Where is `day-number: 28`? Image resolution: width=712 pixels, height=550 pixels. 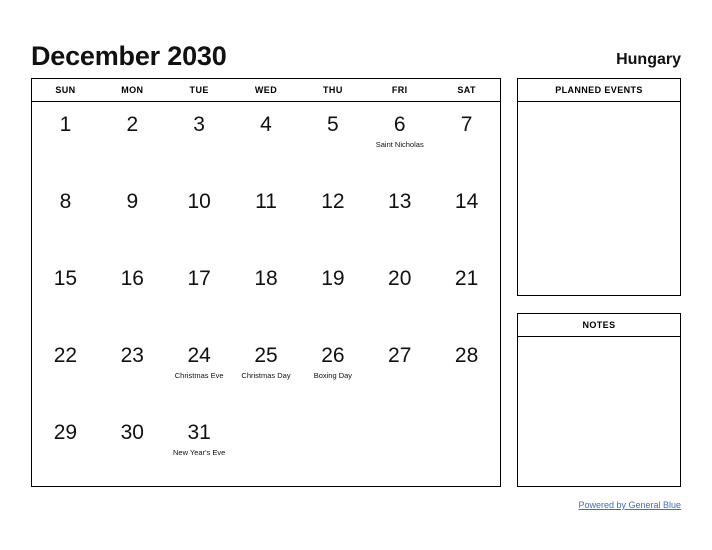
day-number: 28 is located at coordinates (466, 355).